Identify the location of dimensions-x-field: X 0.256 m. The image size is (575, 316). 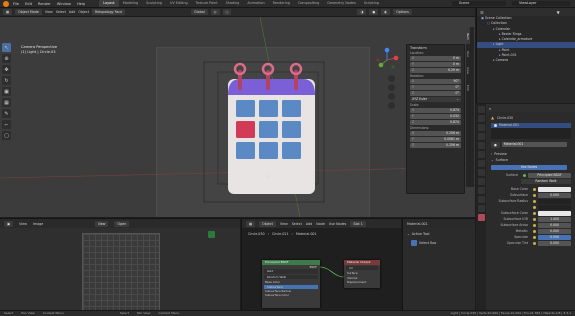
(435, 133).